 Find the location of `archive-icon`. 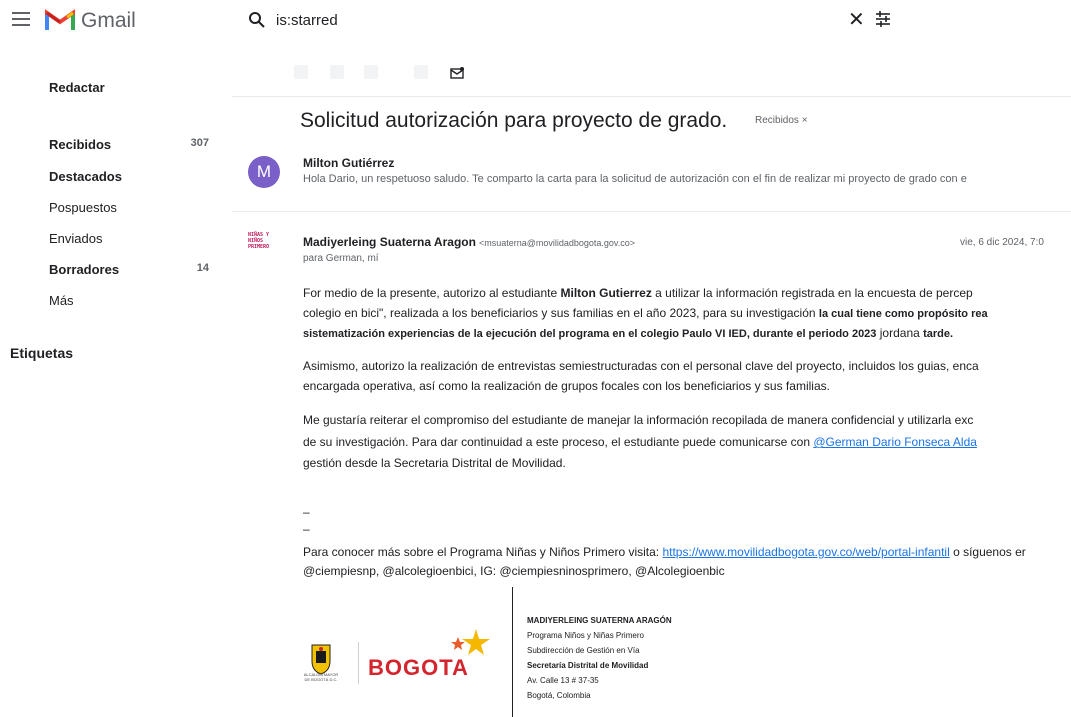

archive-icon is located at coordinates (337, 72).